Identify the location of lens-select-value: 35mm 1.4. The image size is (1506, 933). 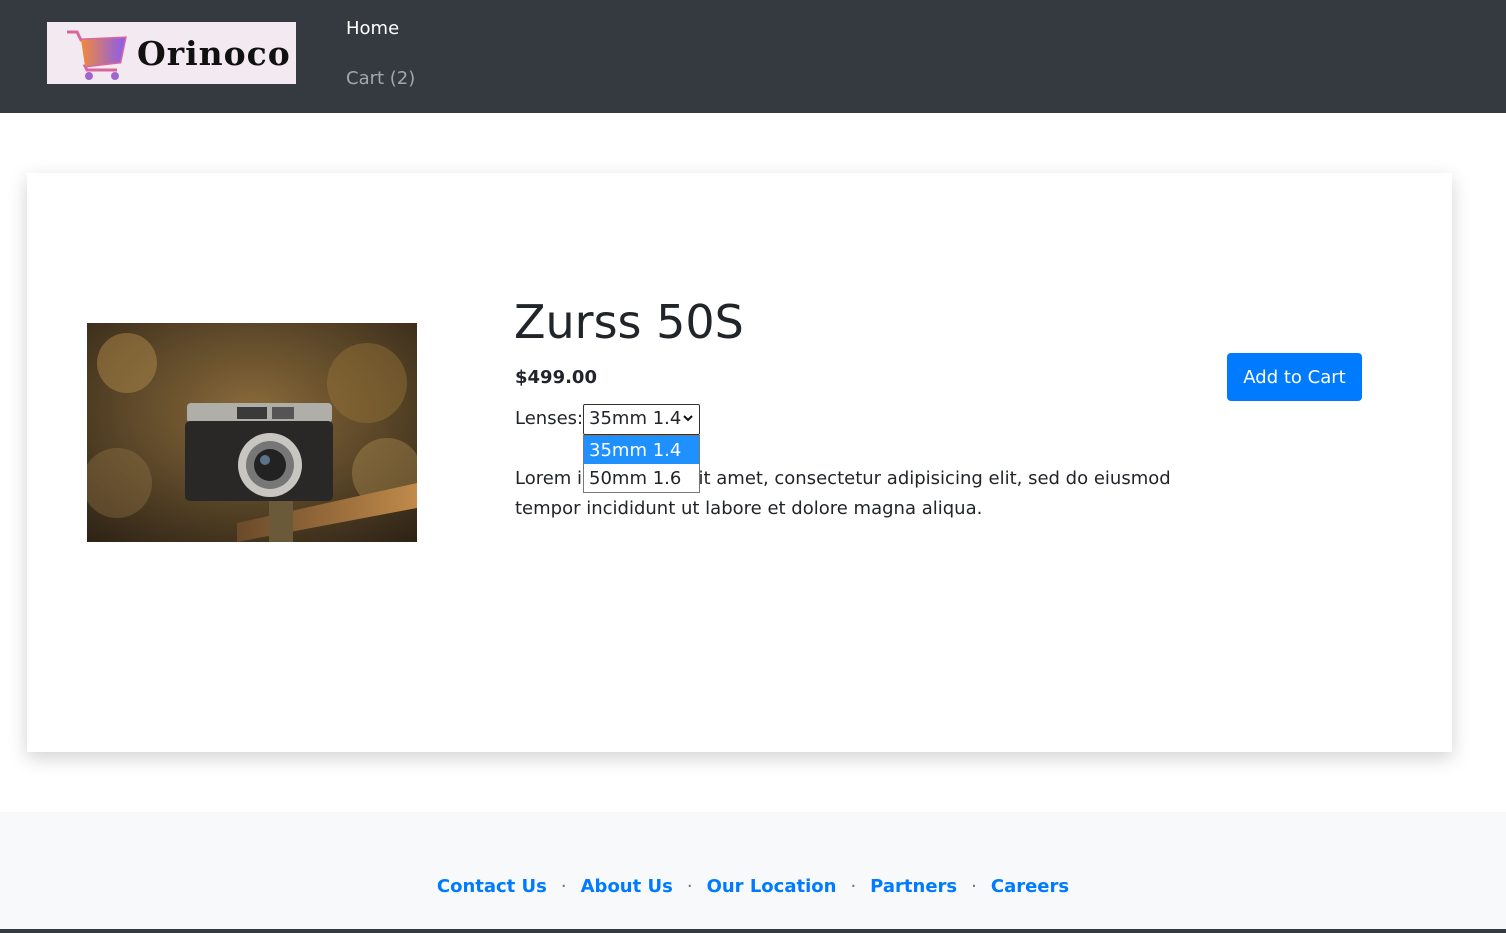
(635, 418).